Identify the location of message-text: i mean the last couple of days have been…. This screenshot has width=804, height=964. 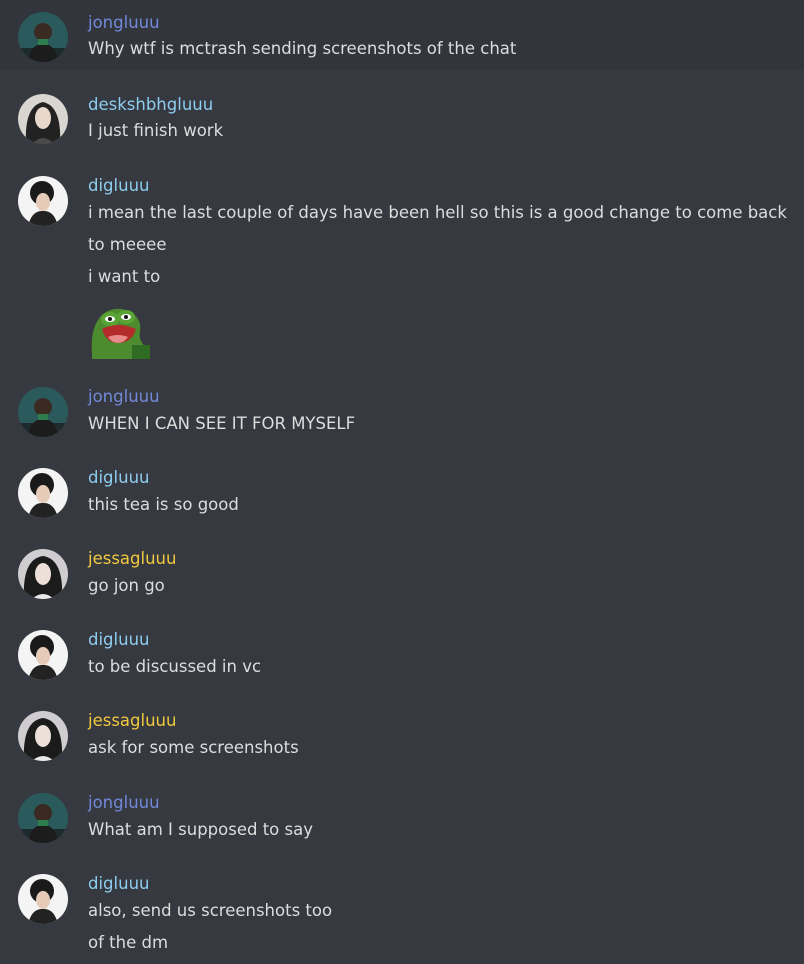
(437, 228).